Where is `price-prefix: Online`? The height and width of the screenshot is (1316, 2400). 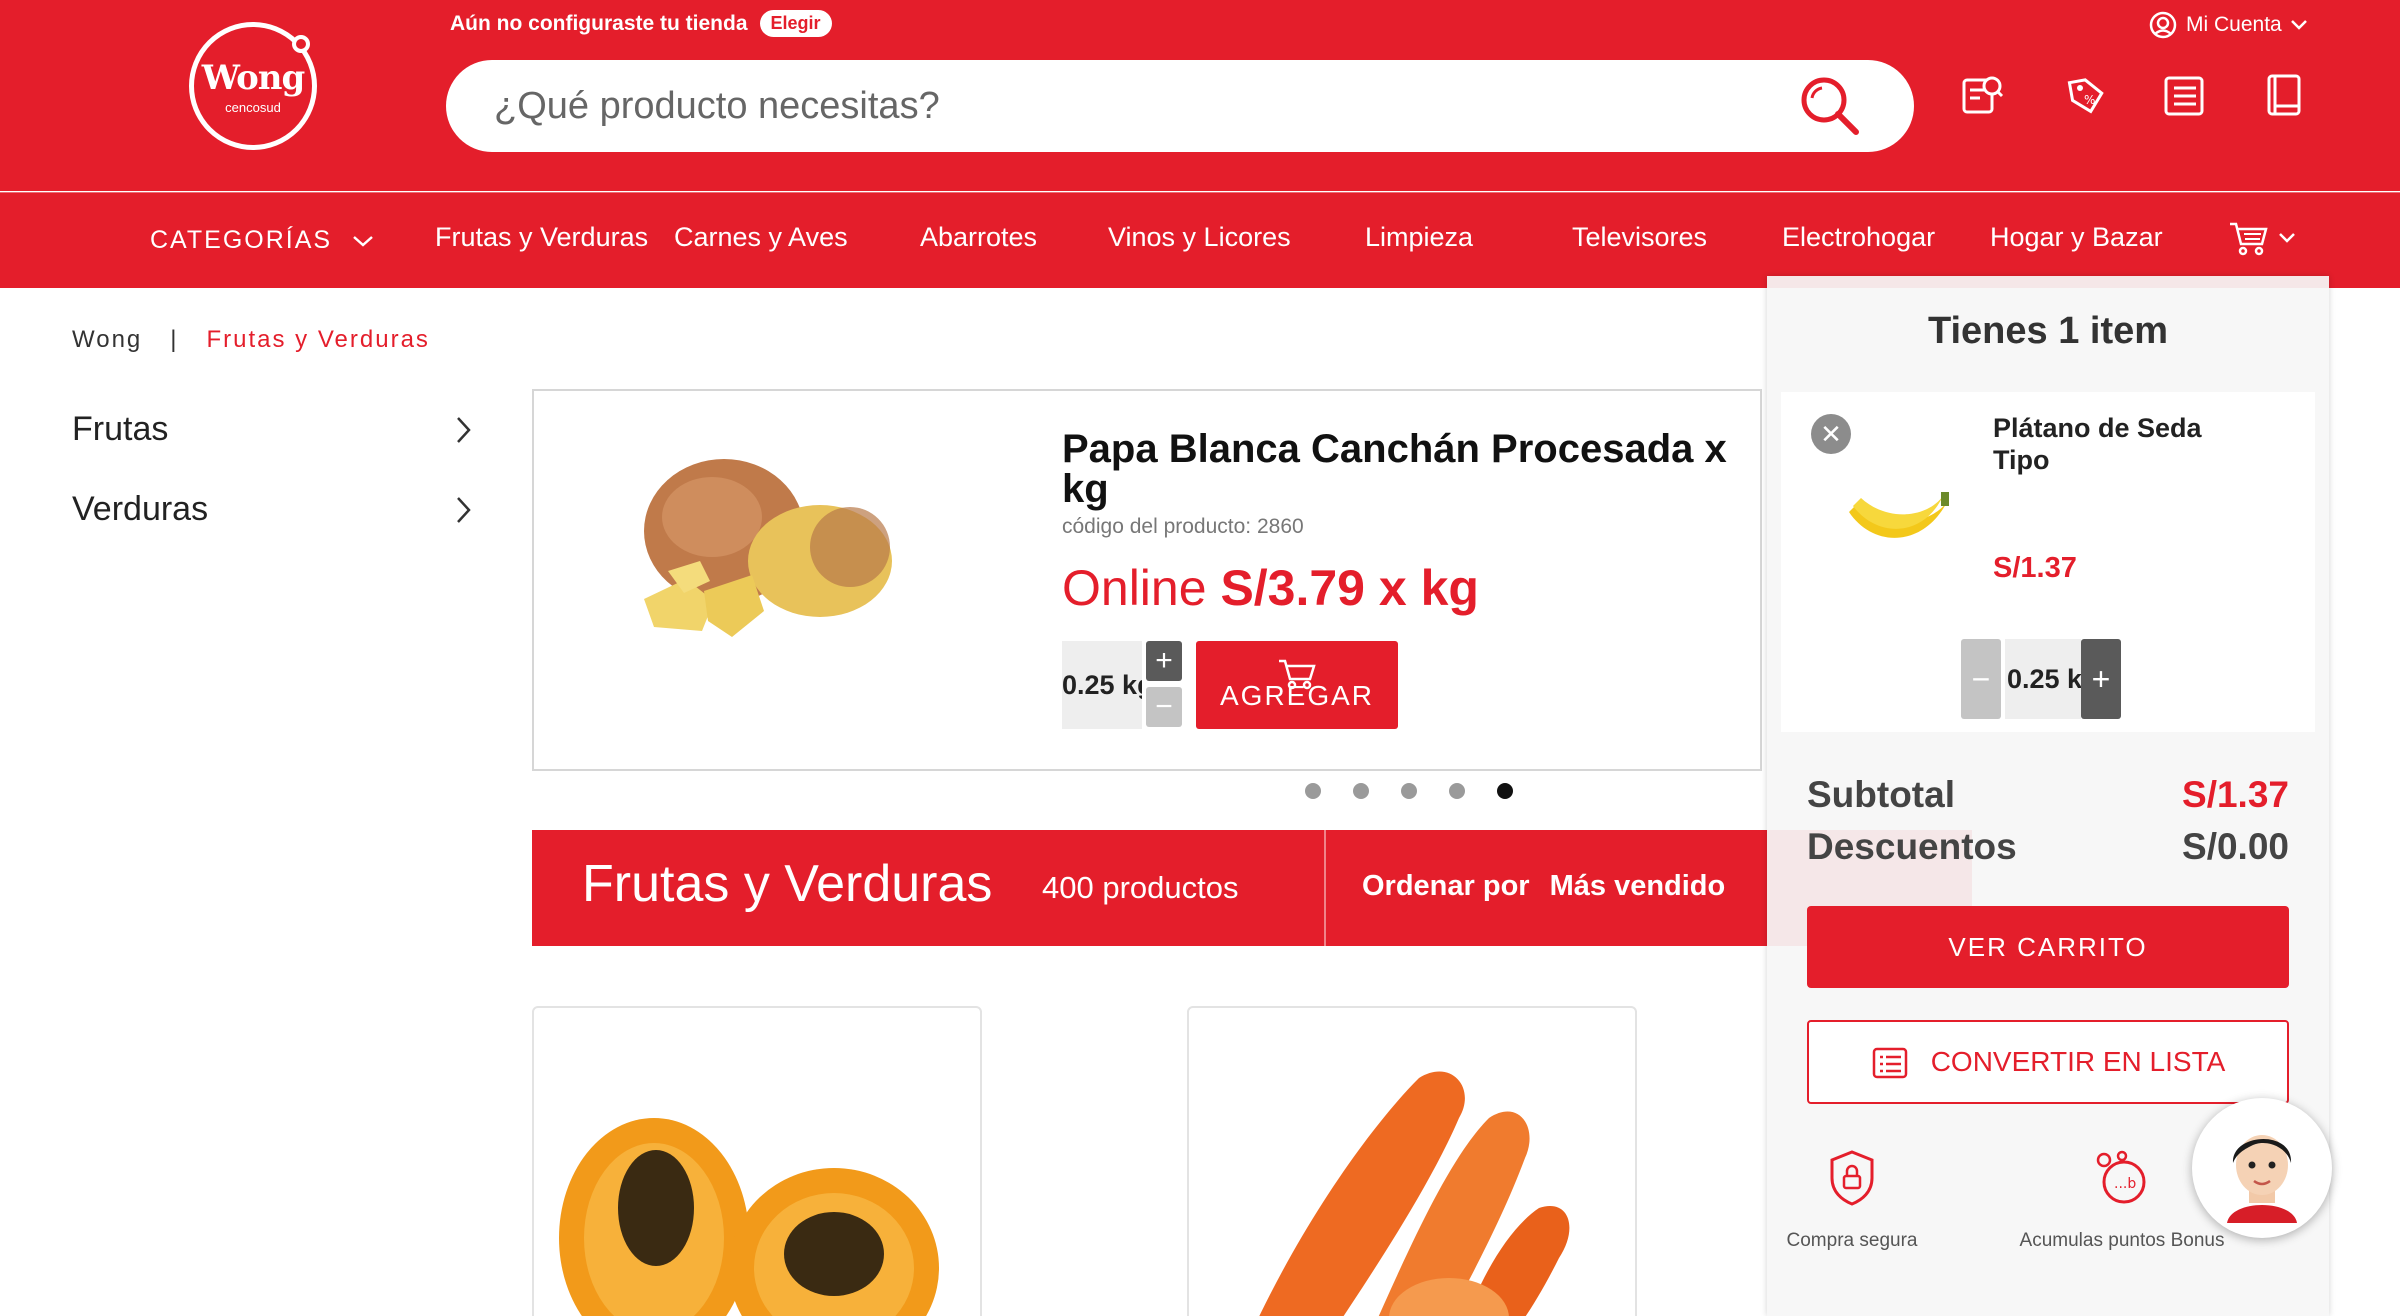
price-prefix: Online is located at coordinates (1134, 588).